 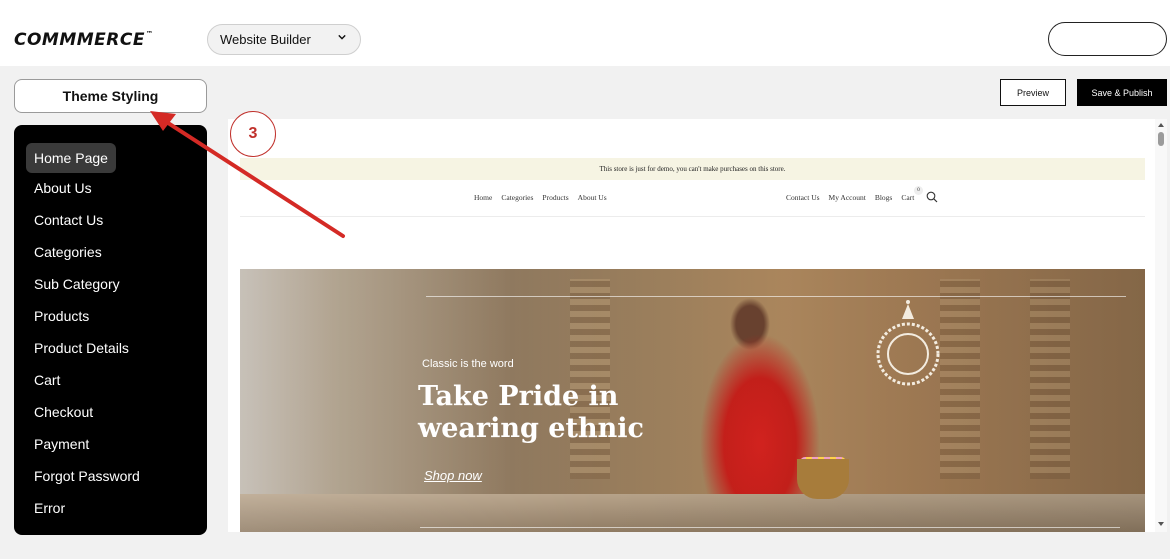 What do you see at coordinates (1122, 92) in the screenshot?
I see `save-publish-button: Save & Publish` at bounding box center [1122, 92].